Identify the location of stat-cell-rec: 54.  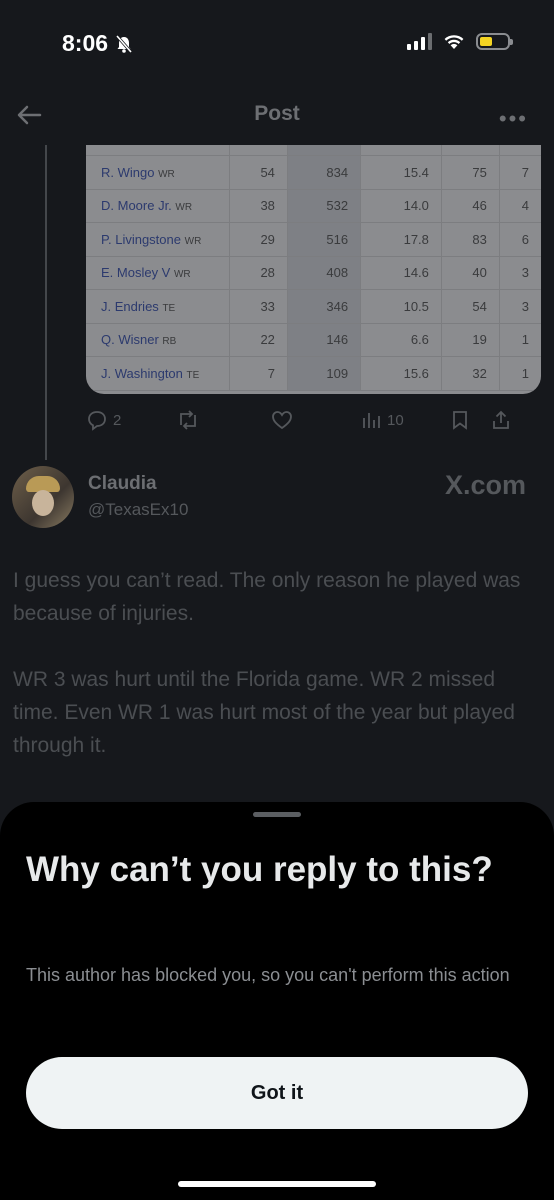
(258, 172).